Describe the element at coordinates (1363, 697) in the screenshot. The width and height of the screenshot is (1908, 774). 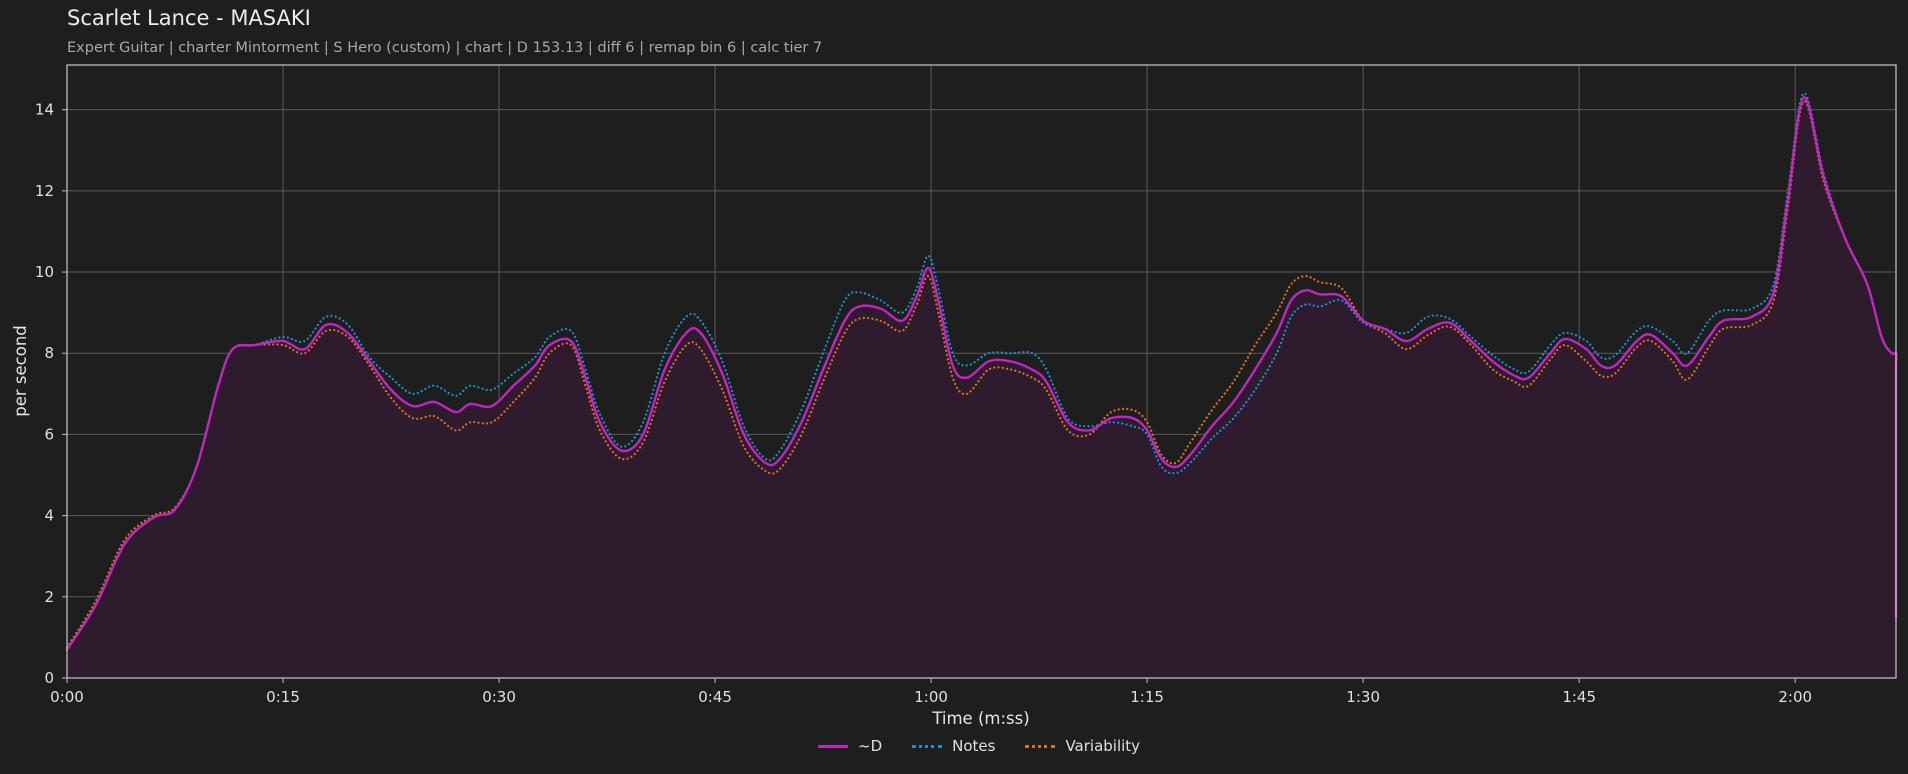
I see `x-tick-label: 1:30` at that location.